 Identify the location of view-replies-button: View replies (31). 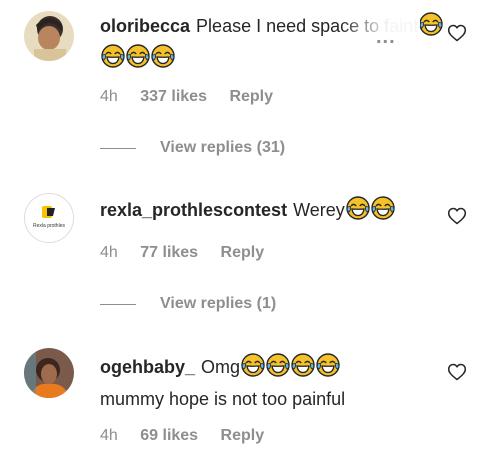
(192, 148).